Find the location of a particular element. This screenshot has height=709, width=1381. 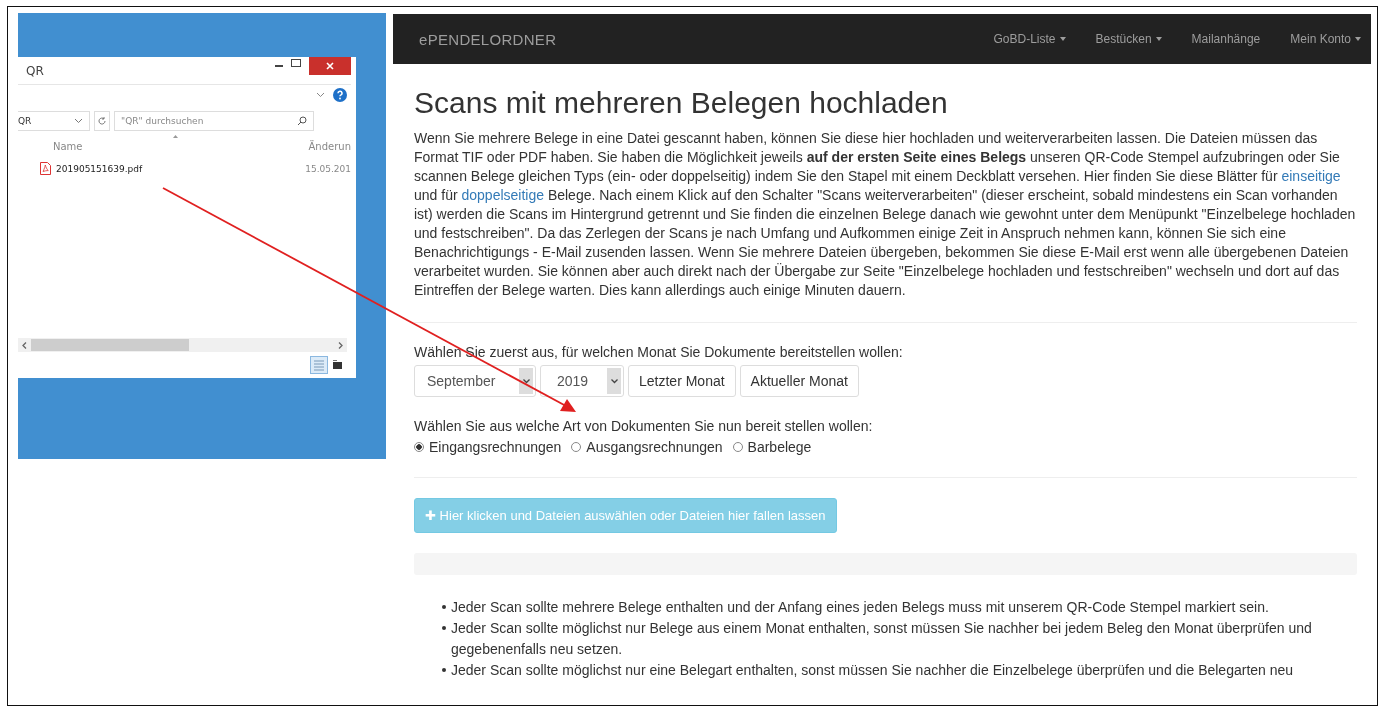

close-icon is located at coordinates (330, 66).